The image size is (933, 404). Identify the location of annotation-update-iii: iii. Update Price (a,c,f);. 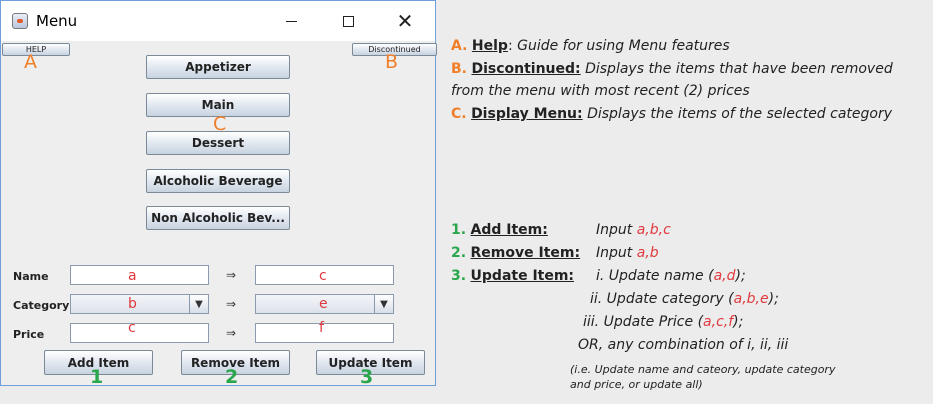
(663, 322).